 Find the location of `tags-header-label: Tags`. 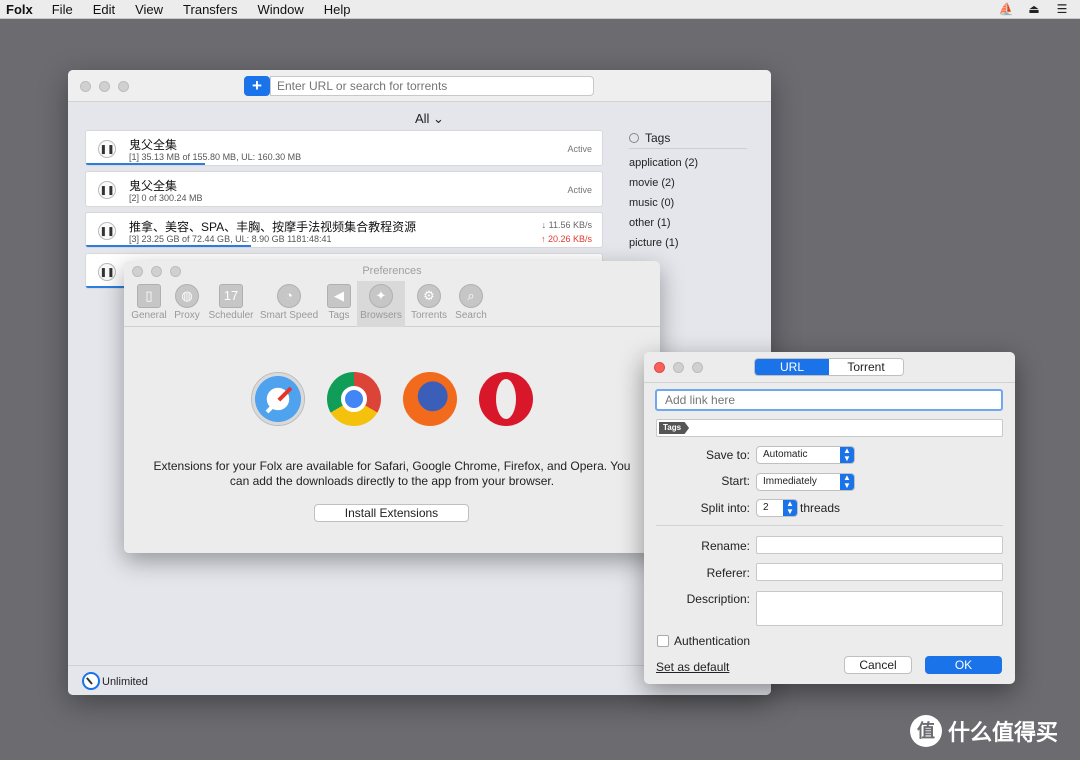

tags-header-label: Tags is located at coordinates (658, 138).